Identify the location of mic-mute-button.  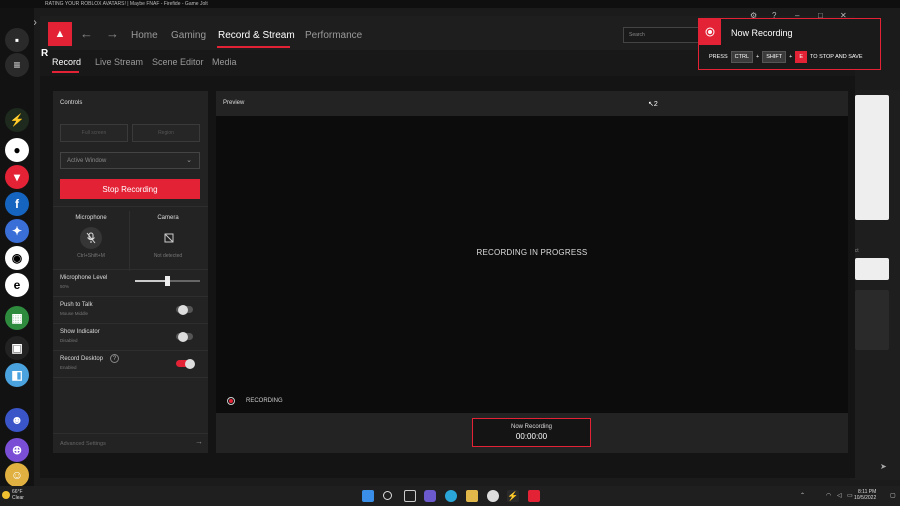
(91, 238).